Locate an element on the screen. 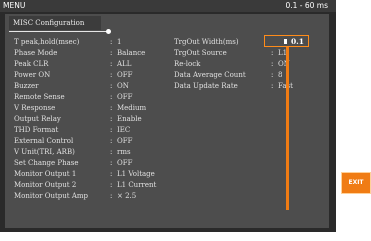  setting-label: TrgOut Width(ms) is located at coordinates (206, 42).